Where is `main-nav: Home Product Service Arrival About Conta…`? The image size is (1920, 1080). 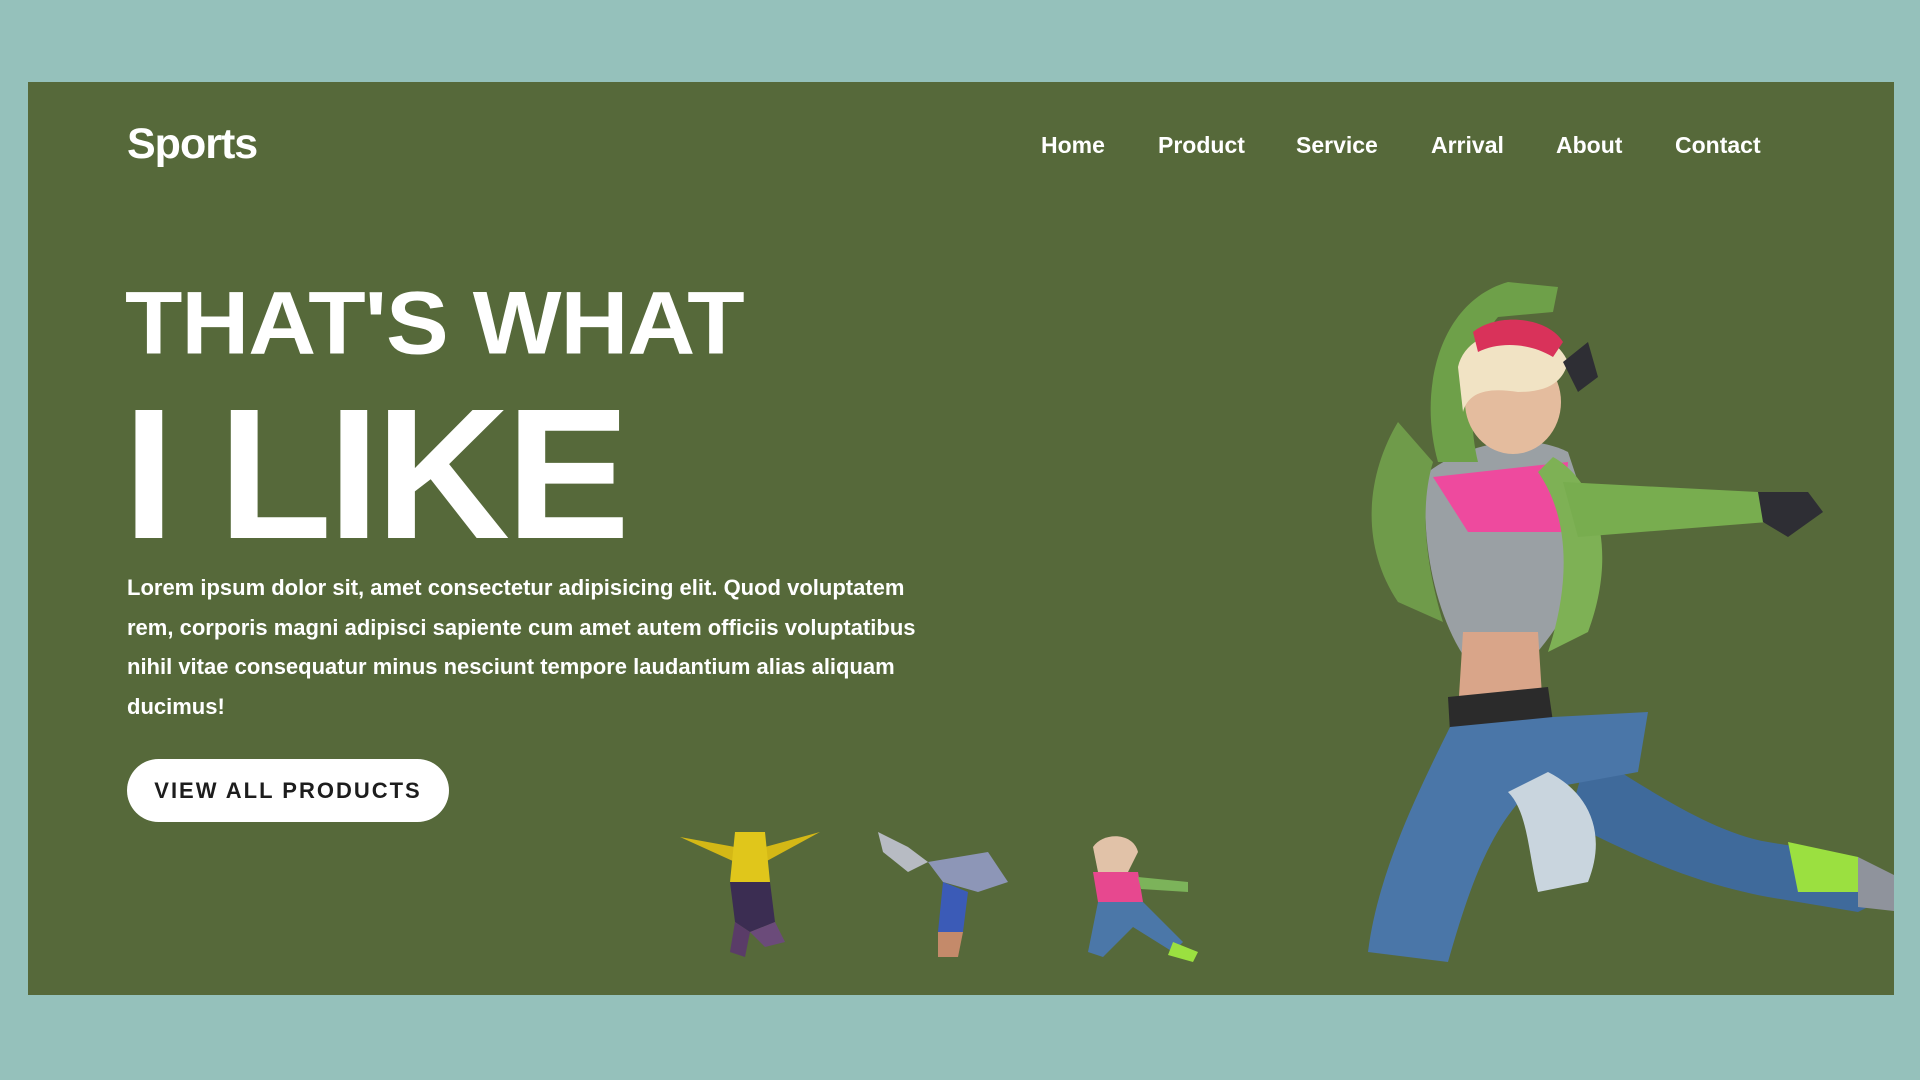
main-nav: Home Product Service Arrival About Conta… is located at coordinates (961, 152).